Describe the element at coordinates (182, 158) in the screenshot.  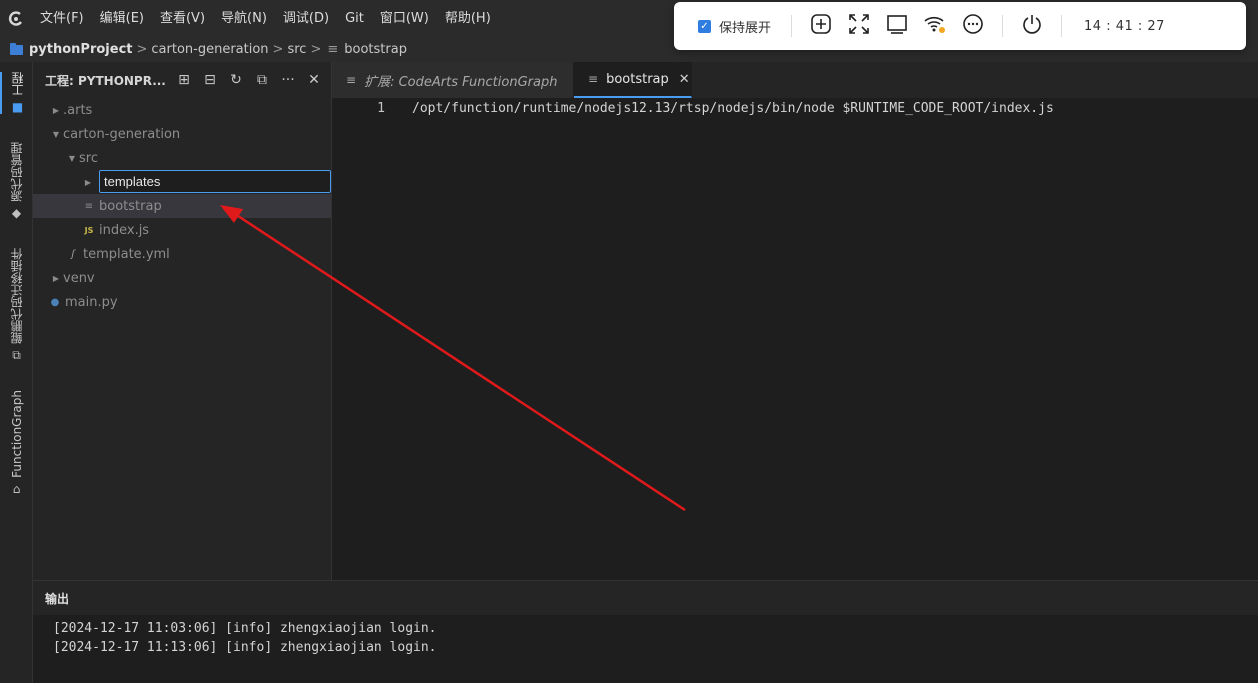
I see `tree-item: ▼ src` at that location.